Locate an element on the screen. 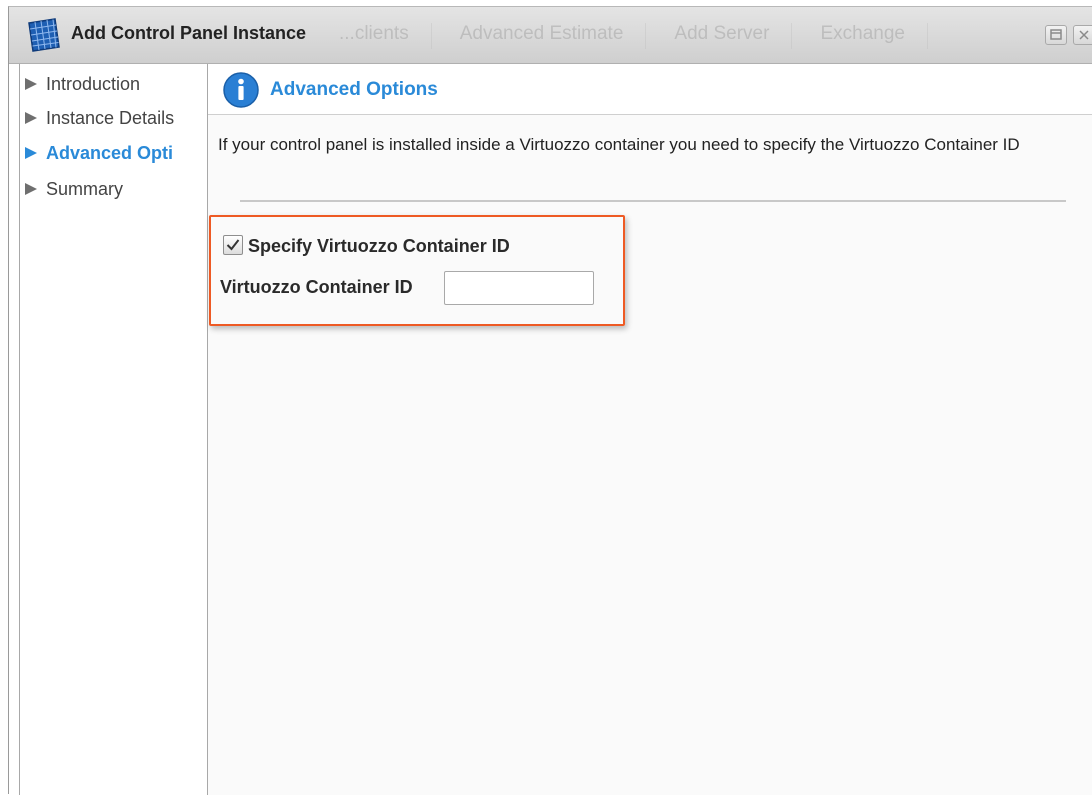 This screenshot has width=1092, height=795. nav-item-instance-details: Instance Details is located at coordinates (114, 118).